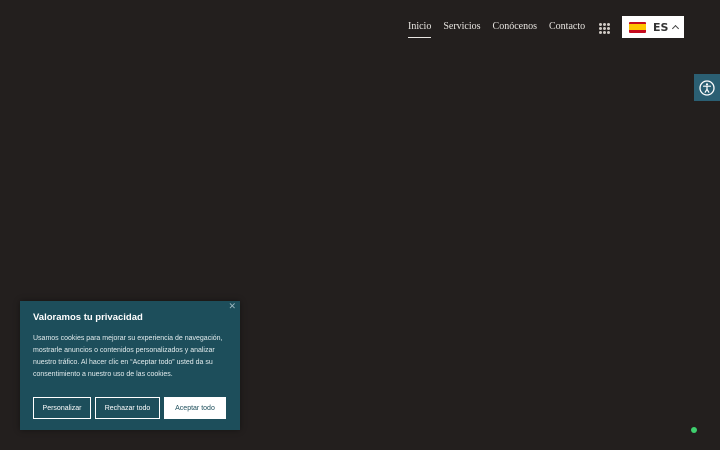  I want to click on nav-item-servicios: Servicios, so click(461, 29).